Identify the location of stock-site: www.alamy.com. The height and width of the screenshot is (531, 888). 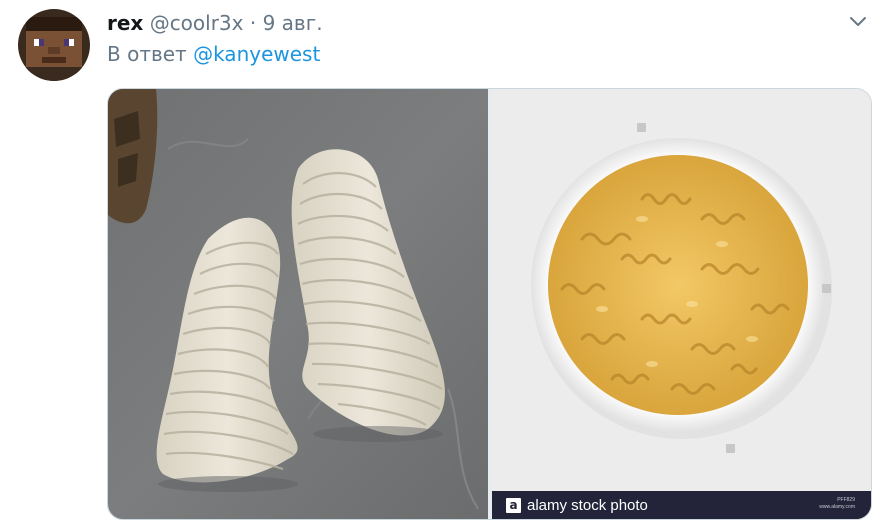
(837, 507).